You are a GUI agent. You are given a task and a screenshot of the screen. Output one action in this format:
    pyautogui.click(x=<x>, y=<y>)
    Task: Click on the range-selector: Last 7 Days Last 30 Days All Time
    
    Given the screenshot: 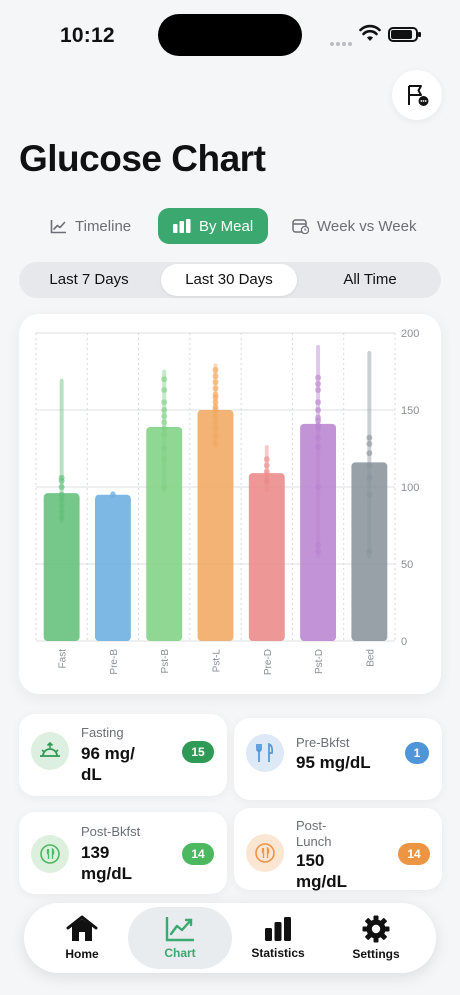 What is the action you would take?
    pyautogui.click(x=230, y=280)
    